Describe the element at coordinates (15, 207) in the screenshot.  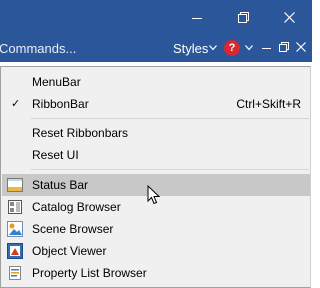
I see `catalog-browser-icon` at that location.